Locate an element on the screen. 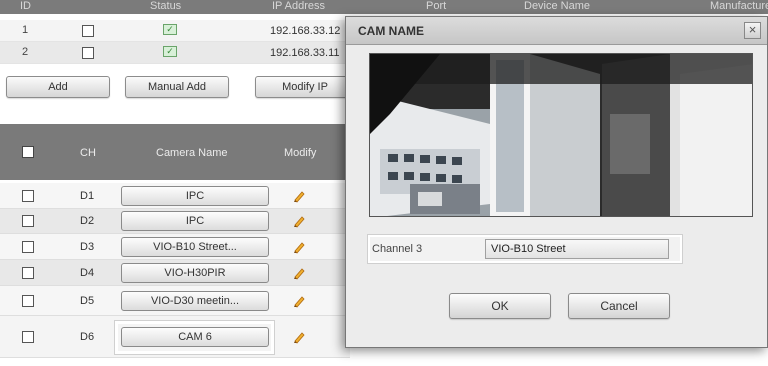 The image size is (768, 366). cancel-button: Cancel is located at coordinates (619, 306).